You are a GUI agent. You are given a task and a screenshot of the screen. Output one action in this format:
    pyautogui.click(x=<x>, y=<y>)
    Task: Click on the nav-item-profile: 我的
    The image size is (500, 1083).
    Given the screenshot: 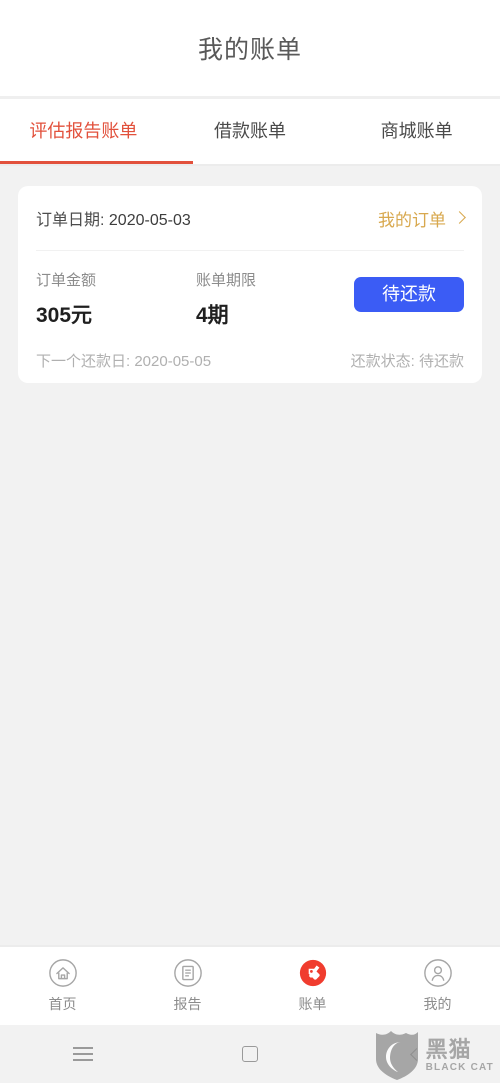 What is the action you would take?
    pyautogui.click(x=437, y=986)
    